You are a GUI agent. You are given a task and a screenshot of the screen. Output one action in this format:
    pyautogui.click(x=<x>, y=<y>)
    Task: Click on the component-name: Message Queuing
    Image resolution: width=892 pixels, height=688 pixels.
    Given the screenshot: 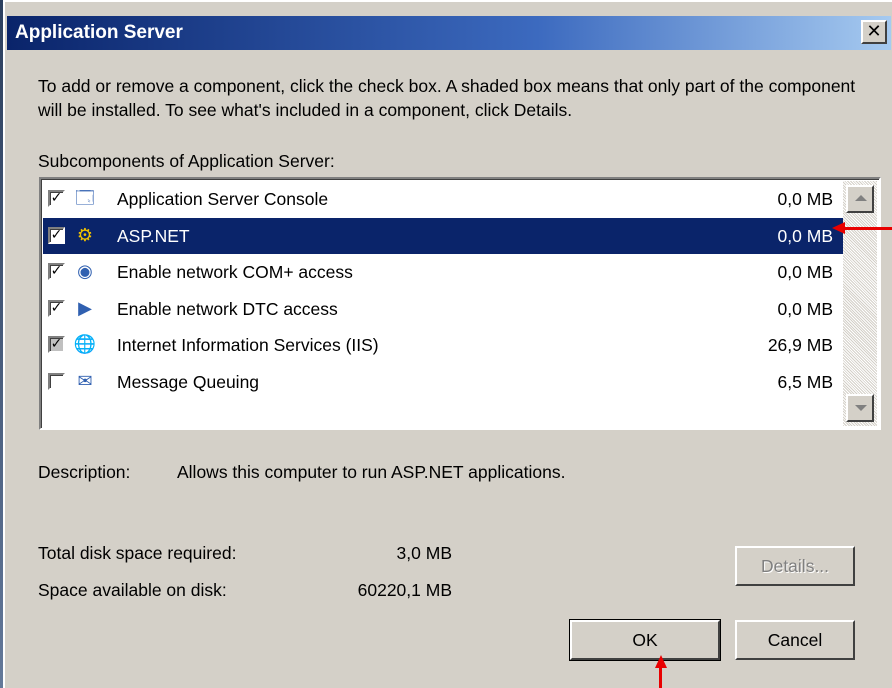 What is the action you would take?
    pyautogui.click(x=188, y=381)
    